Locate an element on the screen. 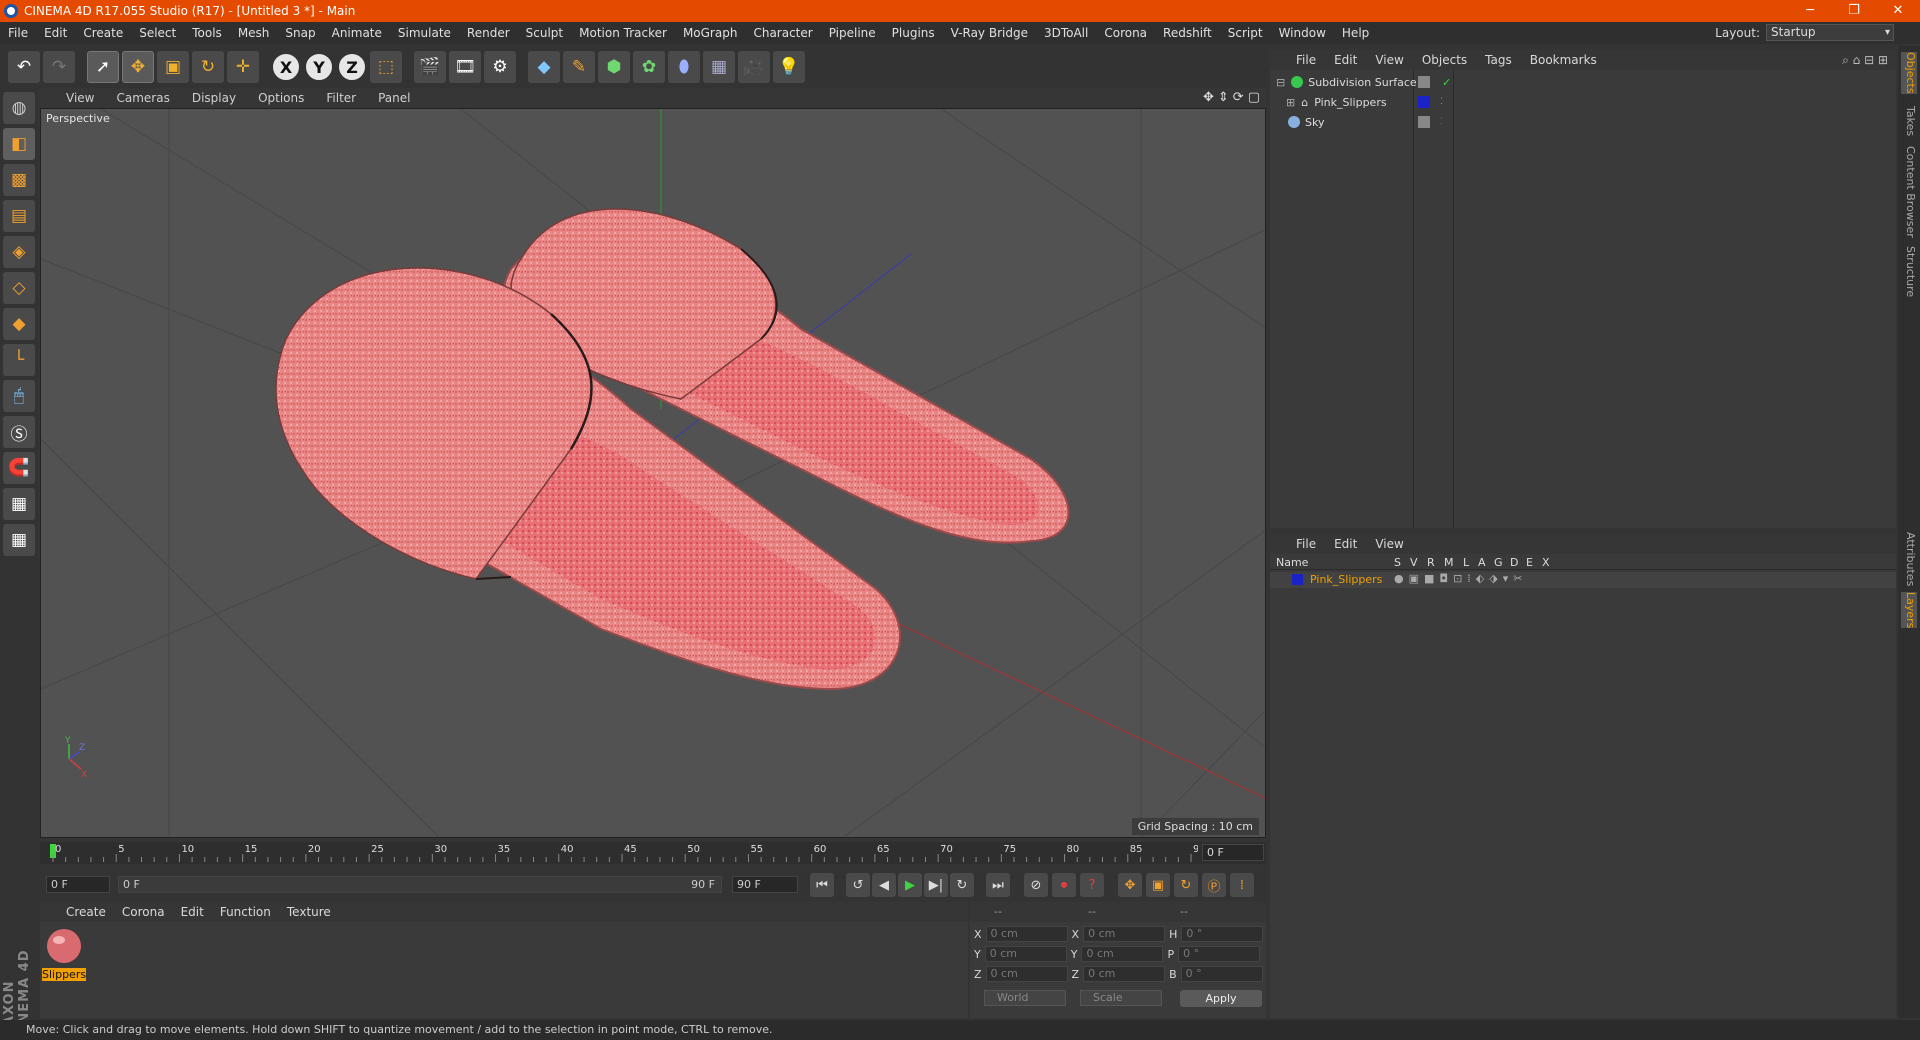 The image size is (1920, 1040). viewport-menu-view: View is located at coordinates (72, 98).